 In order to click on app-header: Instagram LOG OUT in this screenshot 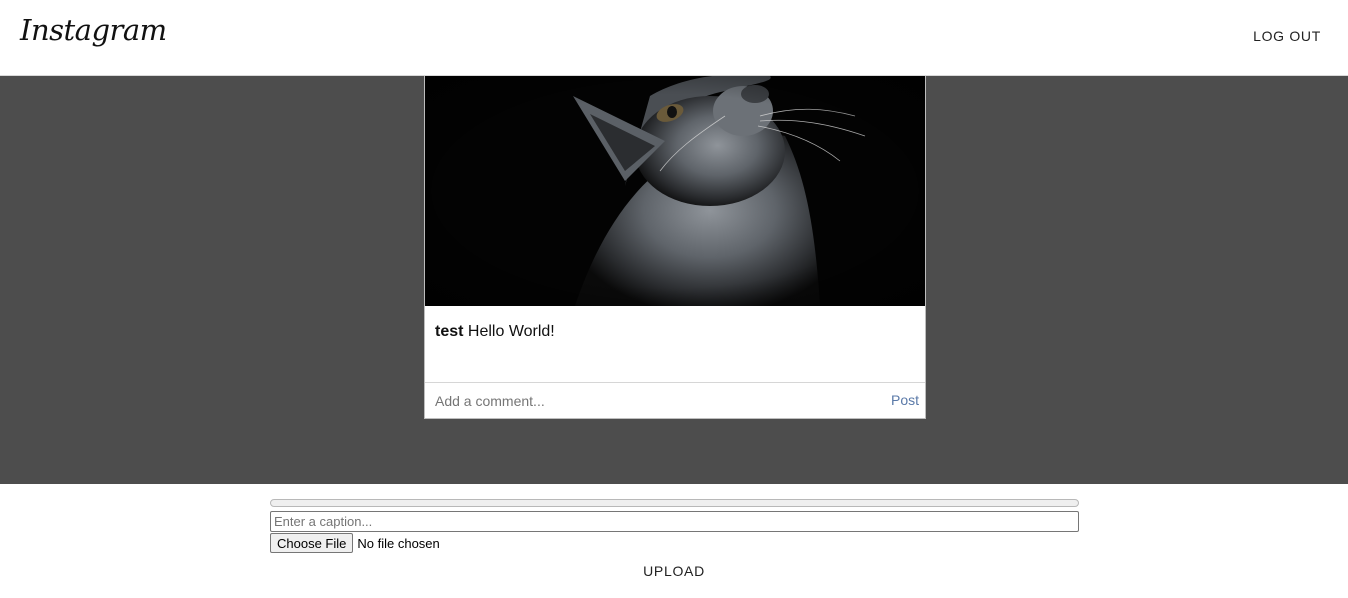, I will do `click(674, 38)`.